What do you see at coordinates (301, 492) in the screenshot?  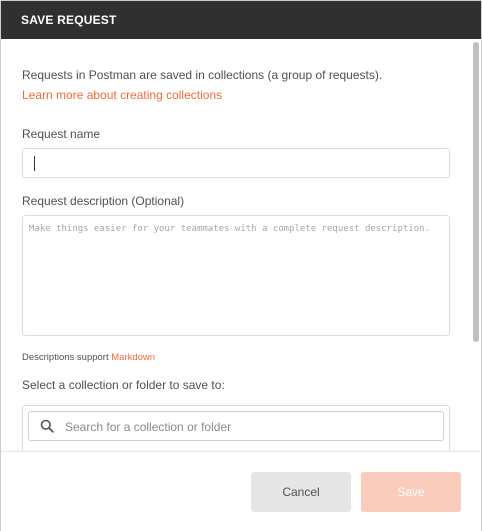 I see `cancel-button: Cancel` at bounding box center [301, 492].